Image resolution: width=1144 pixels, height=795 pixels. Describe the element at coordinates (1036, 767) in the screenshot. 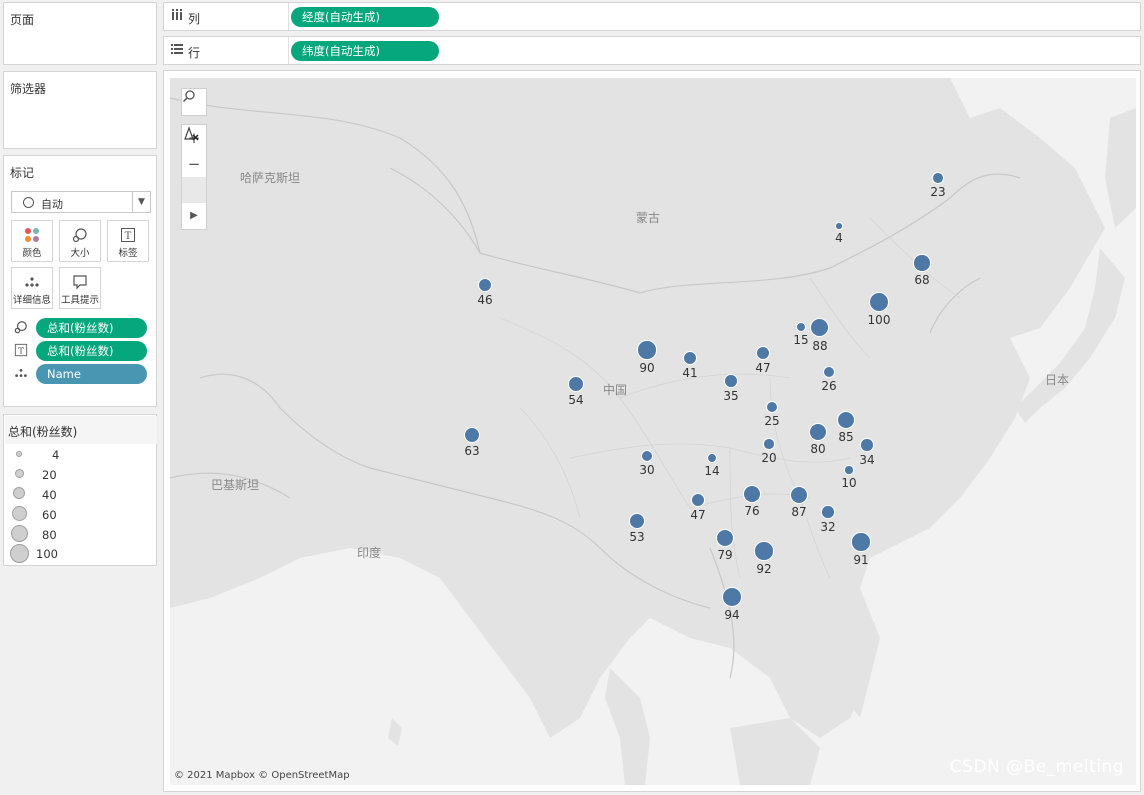

I see `watermark: CSDN @Be_melting` at that location.